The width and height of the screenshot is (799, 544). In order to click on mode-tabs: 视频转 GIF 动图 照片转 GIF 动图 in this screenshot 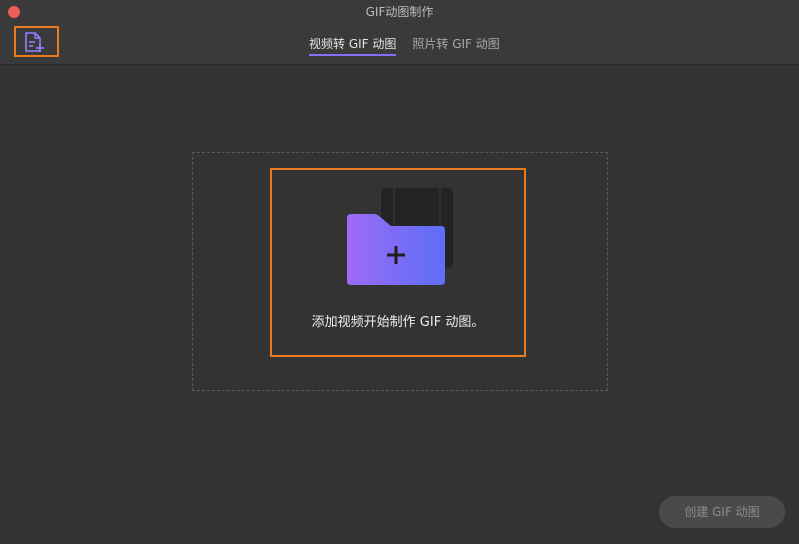, I will do `click(412, 46)`.